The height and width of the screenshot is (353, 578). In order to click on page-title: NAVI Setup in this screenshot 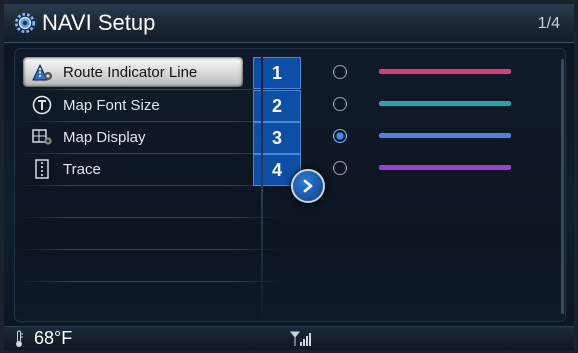, I will do `click(99, 22)`.